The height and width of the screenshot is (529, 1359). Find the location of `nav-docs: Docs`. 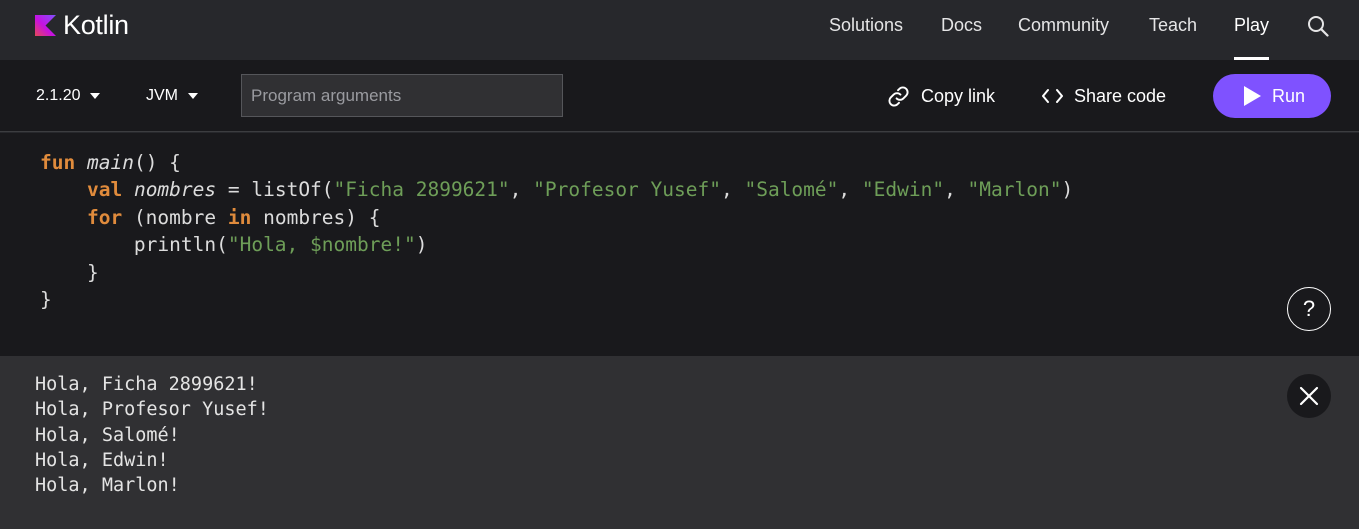

nav-docs: Docs is located at coordinates (961, 25).